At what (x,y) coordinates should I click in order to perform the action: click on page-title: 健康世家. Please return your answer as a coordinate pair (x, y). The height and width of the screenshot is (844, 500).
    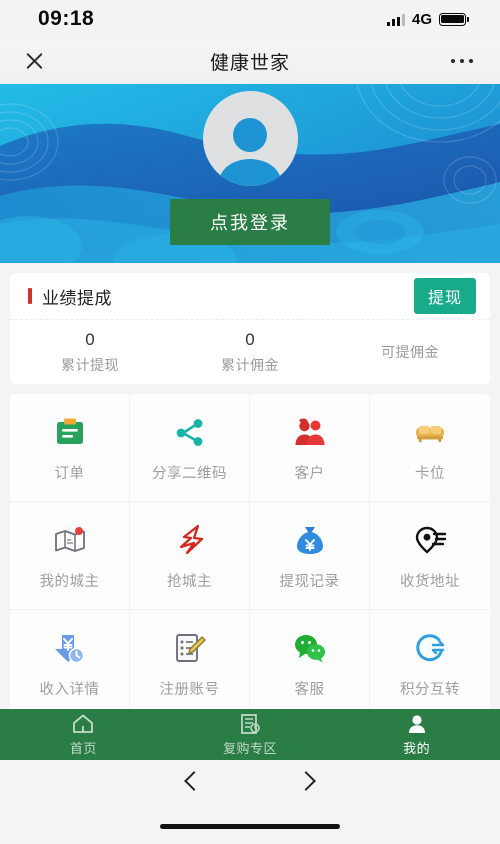
    Looking at the image, I should click on (249, 63).